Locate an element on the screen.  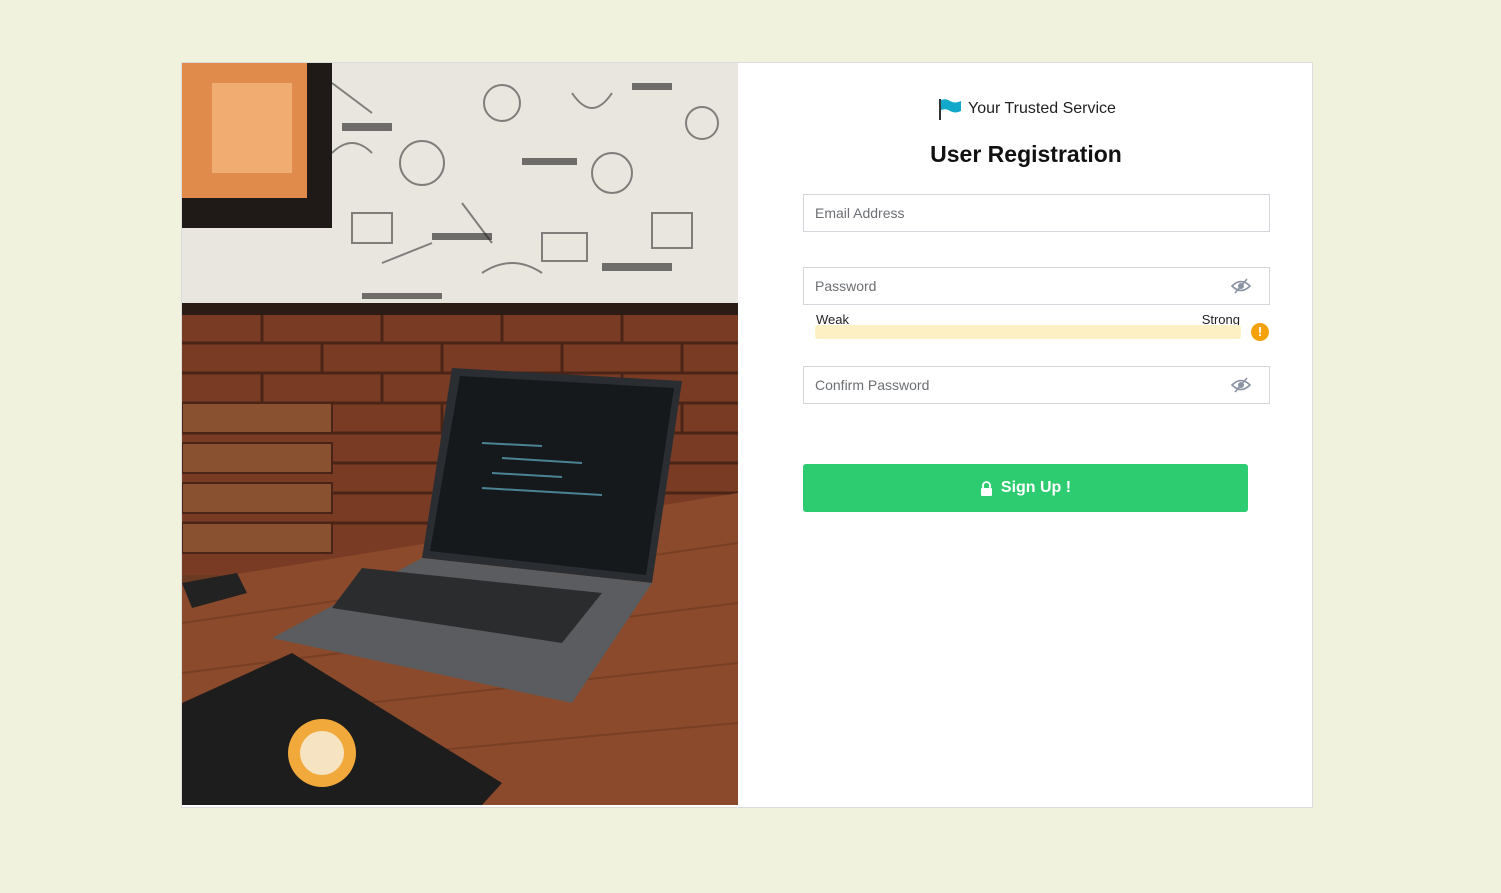
password-field is located at coordinates (1036, 286).